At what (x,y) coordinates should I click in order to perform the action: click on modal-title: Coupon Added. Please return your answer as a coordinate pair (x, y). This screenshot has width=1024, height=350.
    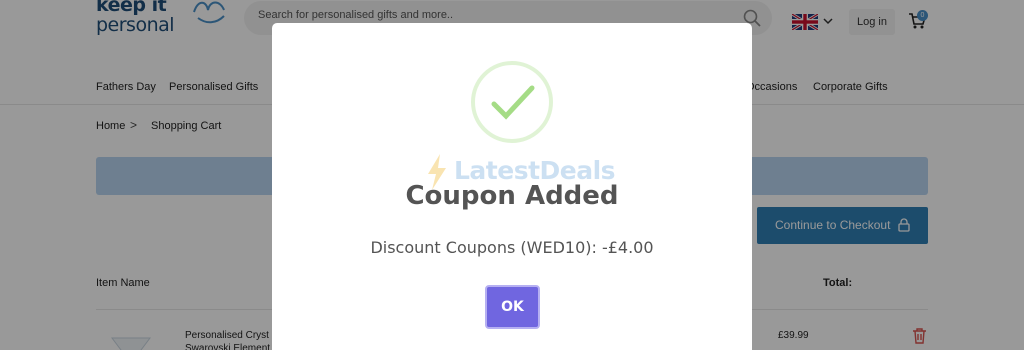
    Looking at the image, I should click on (512, 196).